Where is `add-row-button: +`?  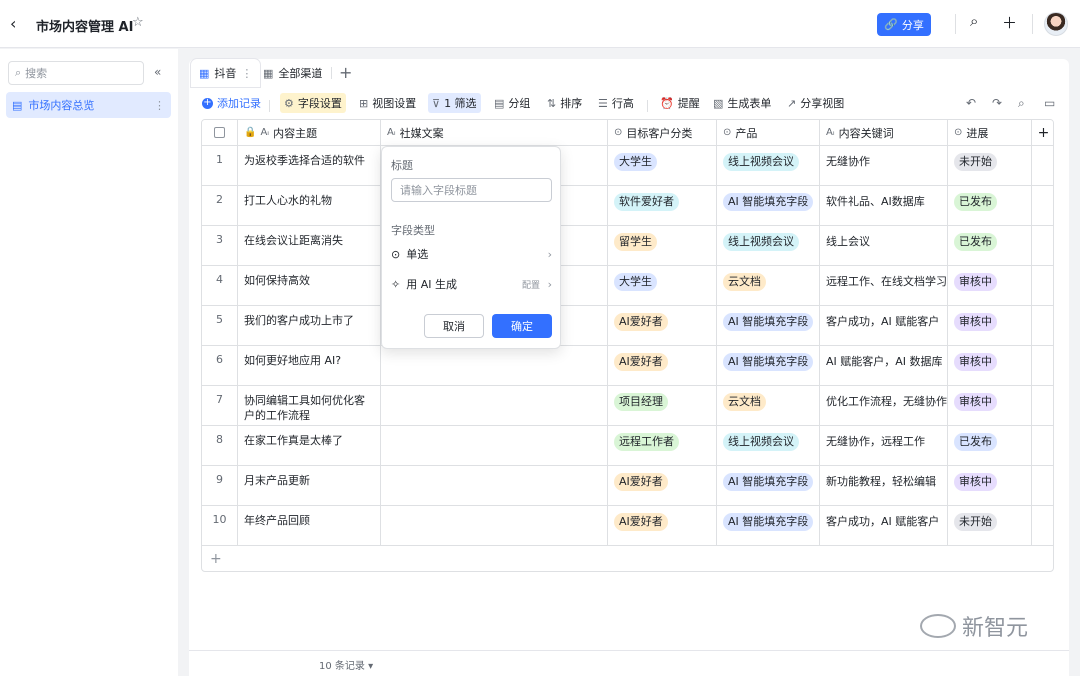 add-row-button: + is located at coordinates (627, 558).